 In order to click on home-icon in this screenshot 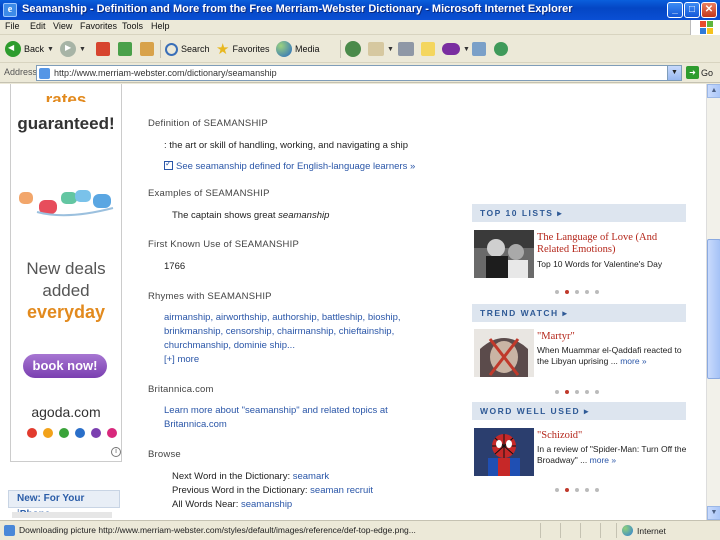, I will do `click(147, 49)`.